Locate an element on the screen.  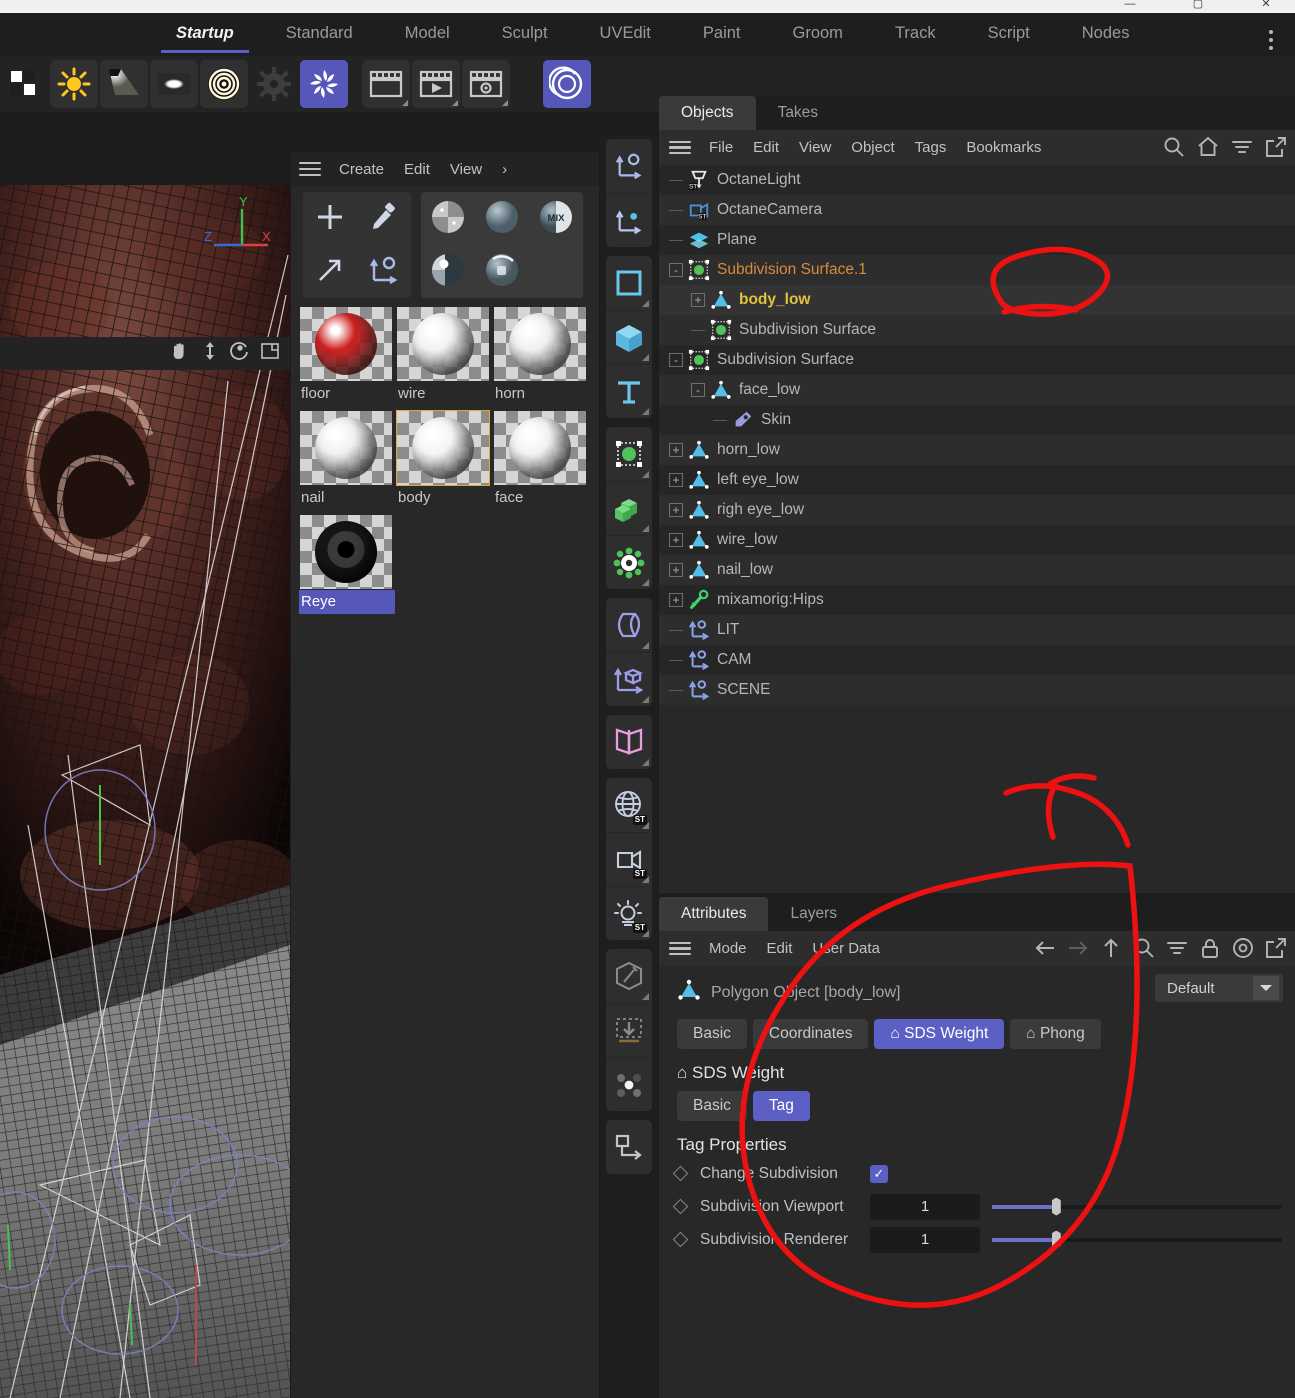
material-menu-more: › is located at coordinates (504, 169).